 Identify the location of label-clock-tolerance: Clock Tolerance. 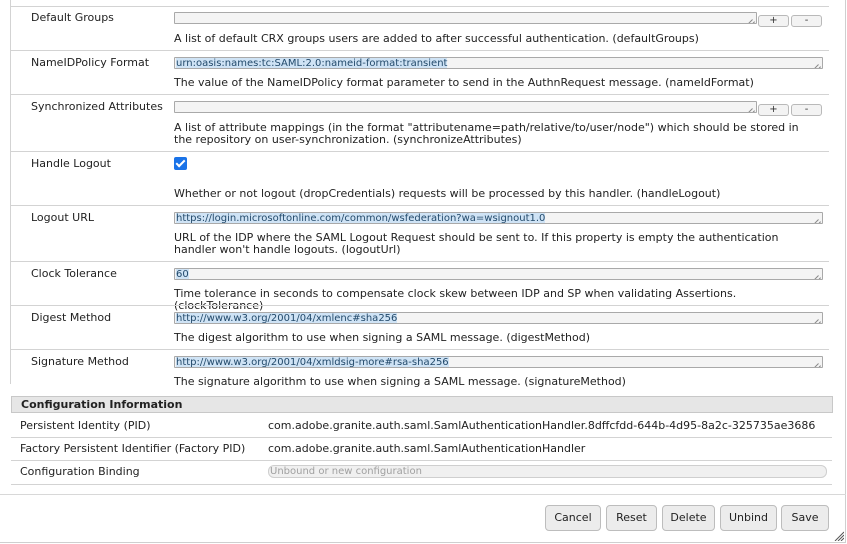
(74, 273).